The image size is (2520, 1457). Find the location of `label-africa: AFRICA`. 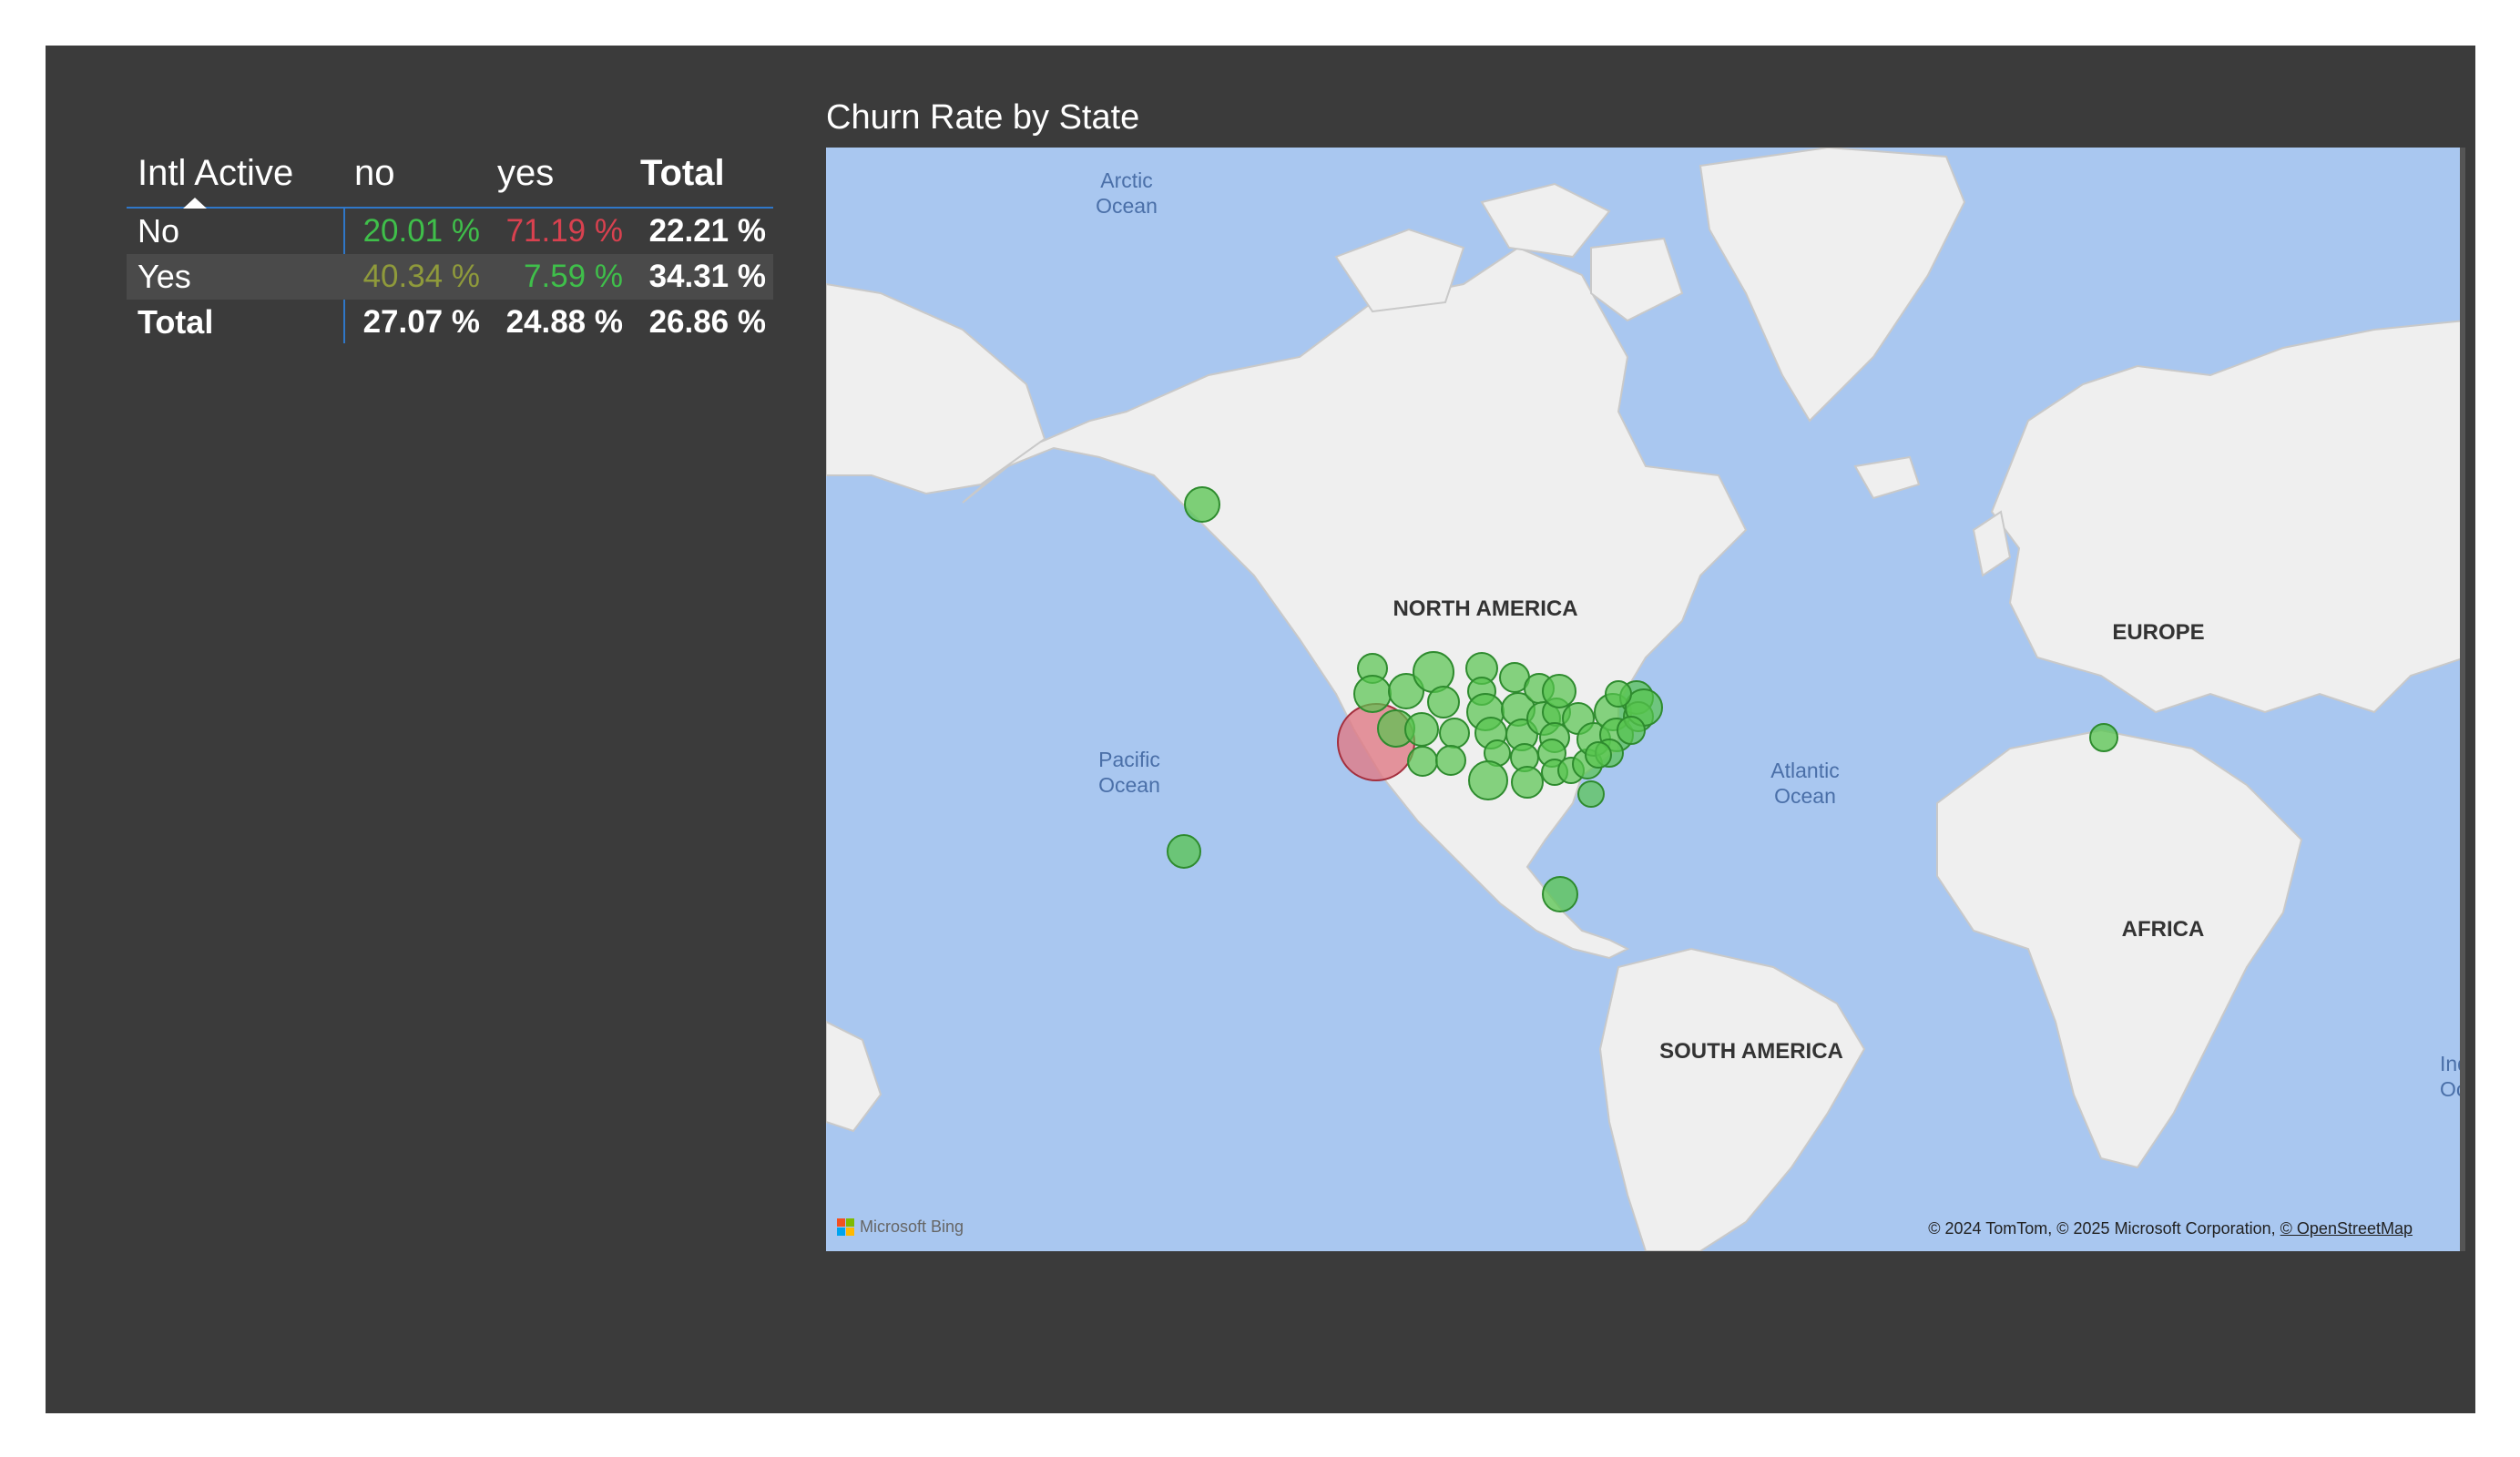

label-africa: AFRICA is located at coordinates (2163, 930).